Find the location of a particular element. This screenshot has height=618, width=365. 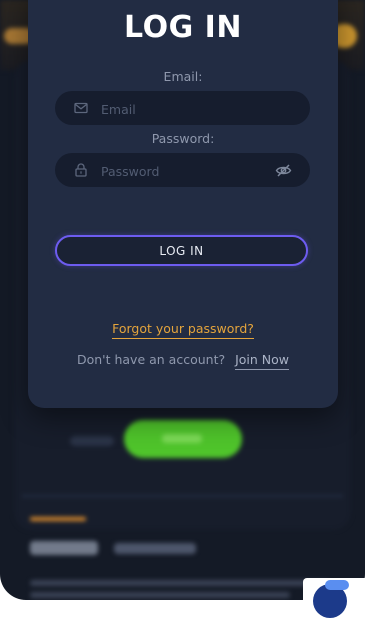

background-cta-label is located at coordinates (182, 438).